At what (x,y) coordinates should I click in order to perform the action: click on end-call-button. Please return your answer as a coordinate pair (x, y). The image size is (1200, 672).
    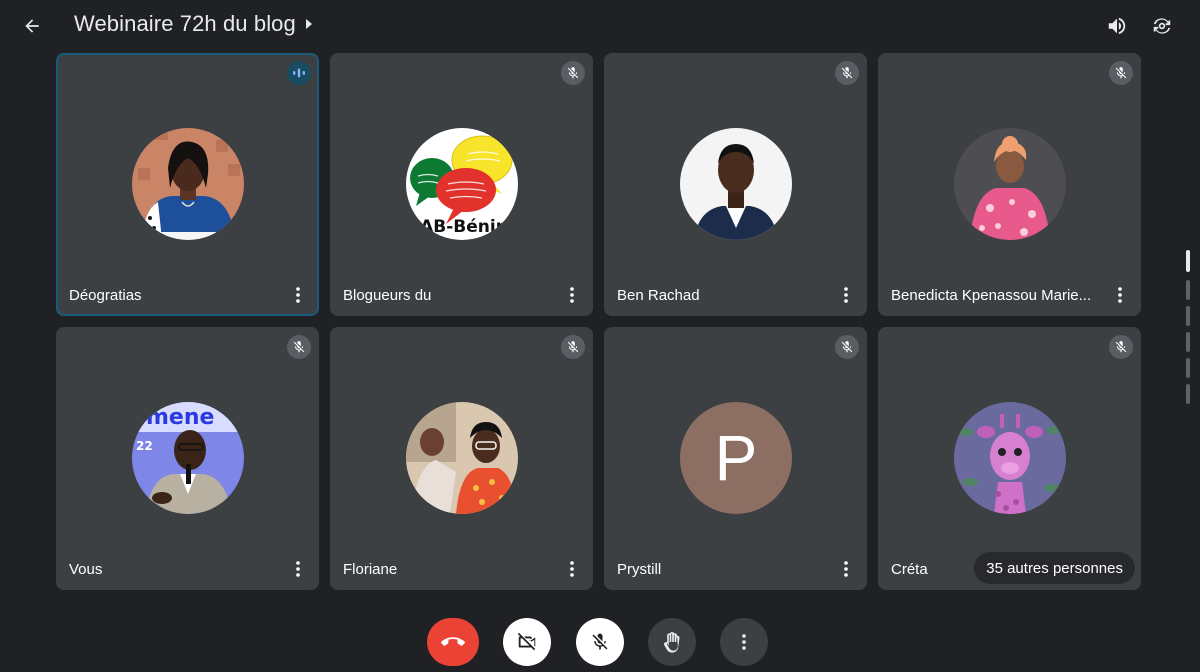
    Looking at the image, I should click on (453, 642).